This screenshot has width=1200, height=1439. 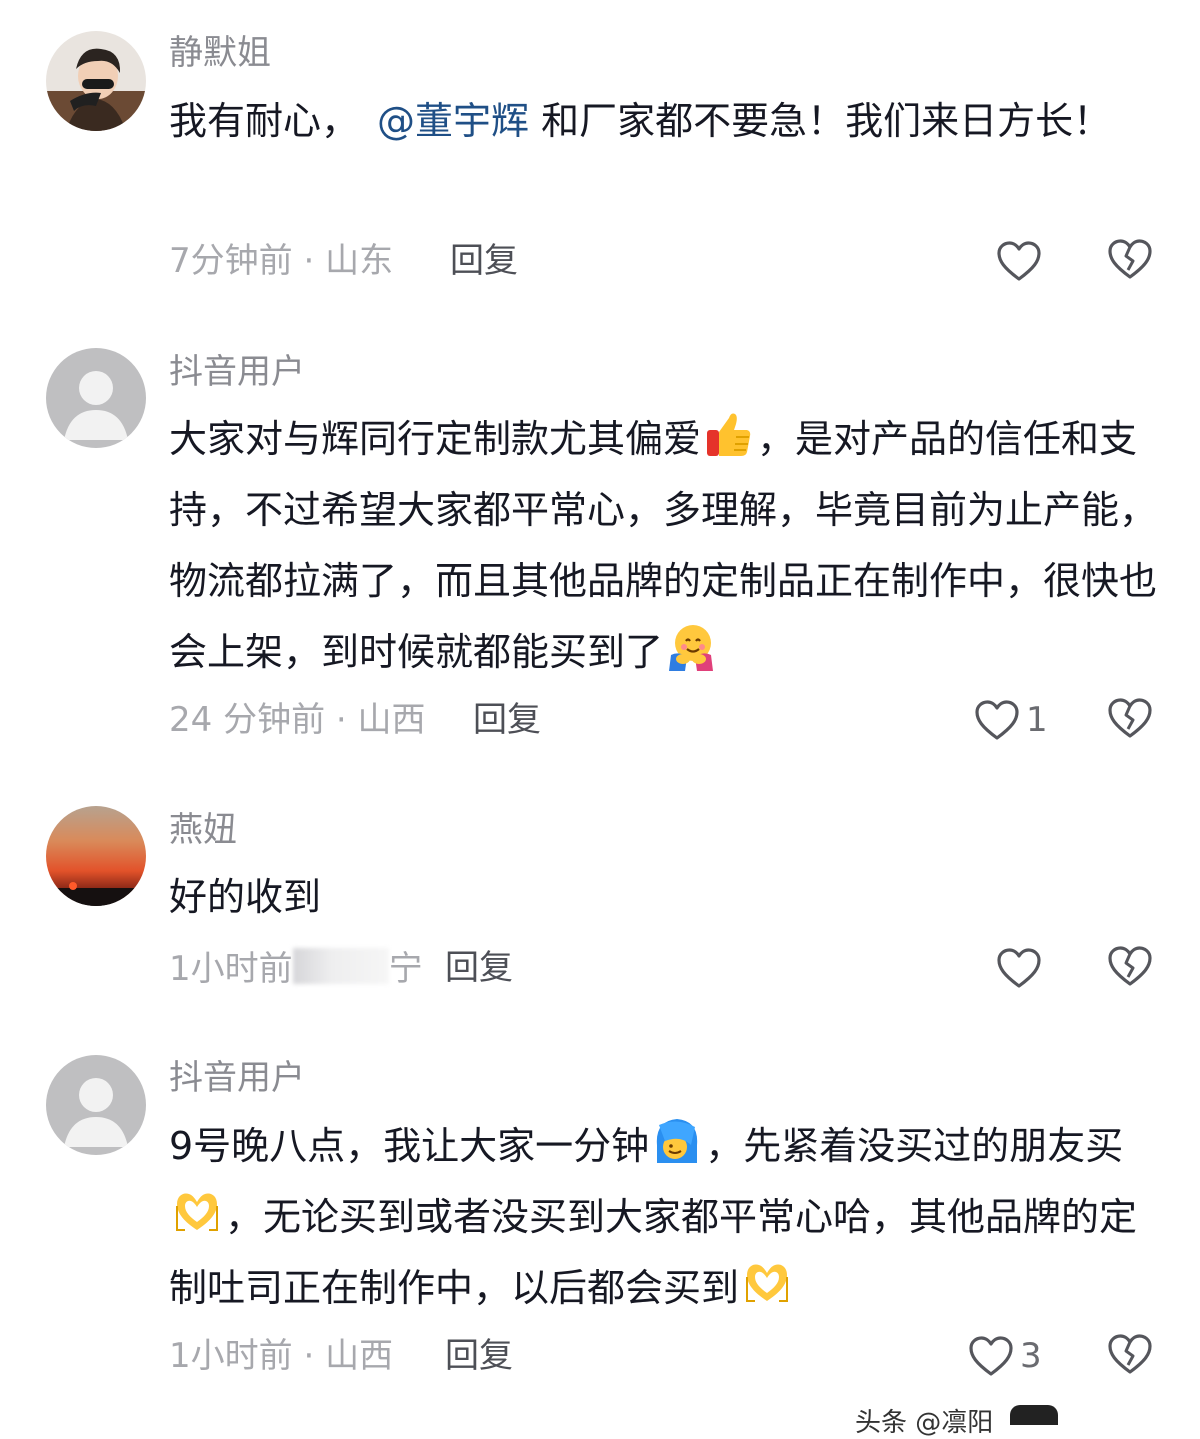 What do you see at coordinates (247, 720) in the screenshot?
I see `timestamp: 24 分钟前` at bounding box center [247, 720].